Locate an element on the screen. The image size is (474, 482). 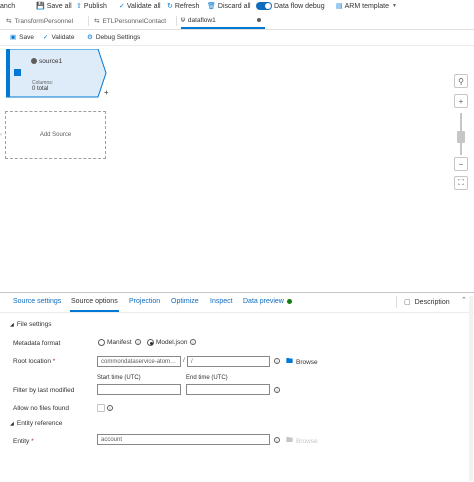
save-icon: 💾 is located at coordinates (40, 6).